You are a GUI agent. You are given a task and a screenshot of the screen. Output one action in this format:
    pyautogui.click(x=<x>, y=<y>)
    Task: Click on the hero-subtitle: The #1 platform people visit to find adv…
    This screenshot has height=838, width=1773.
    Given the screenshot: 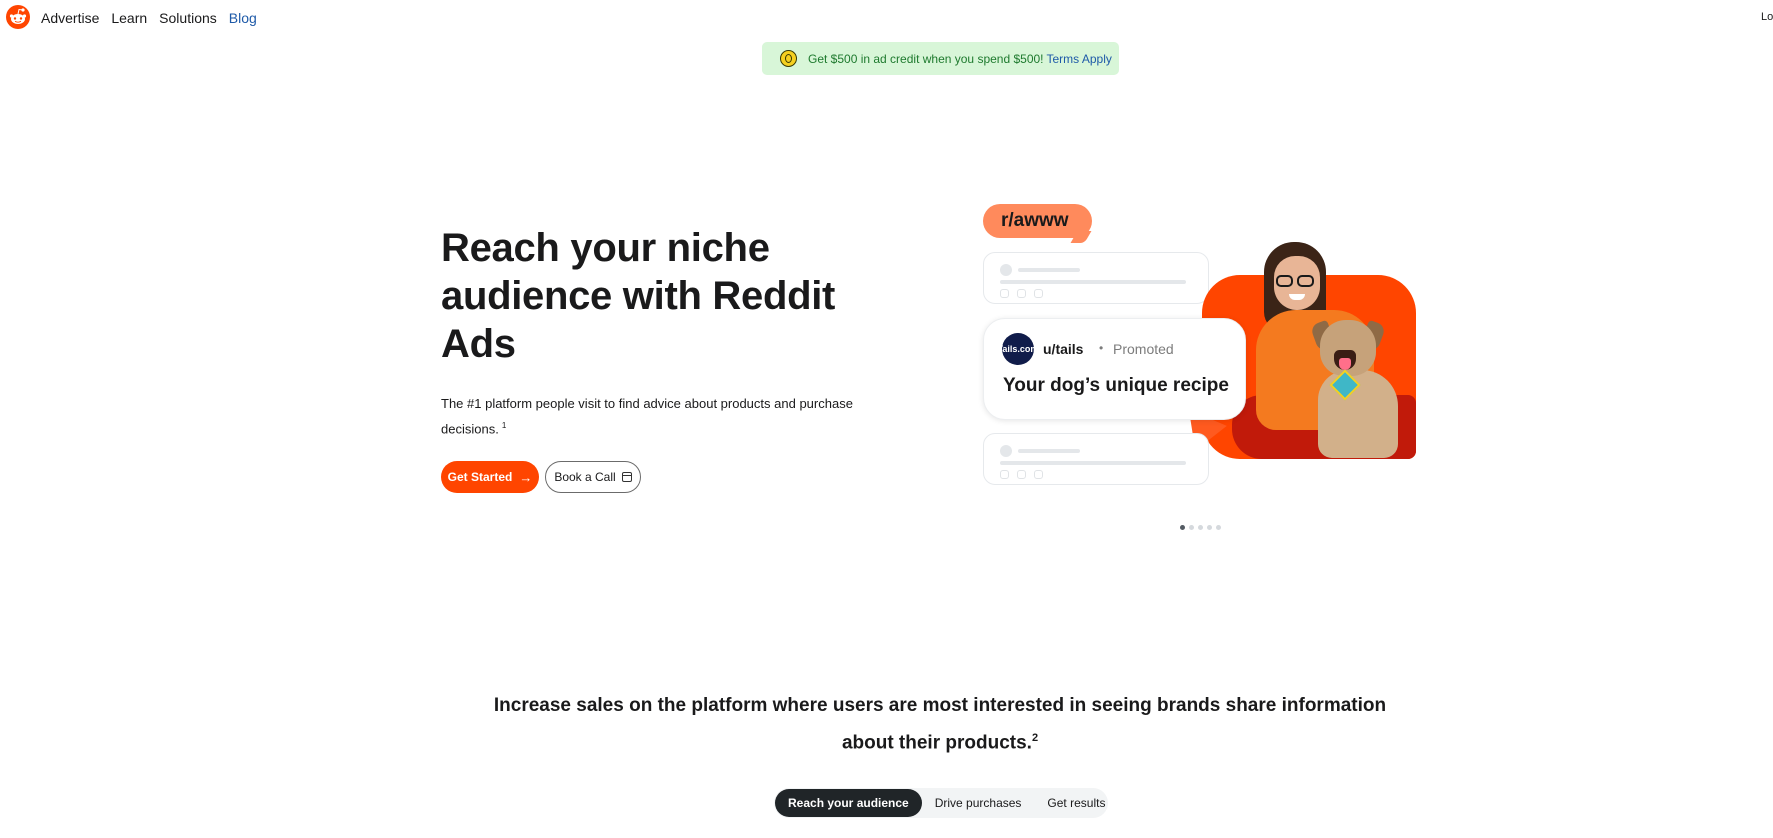 What is the action you would take?
    pyautogui.click(x=656, y=416)
    